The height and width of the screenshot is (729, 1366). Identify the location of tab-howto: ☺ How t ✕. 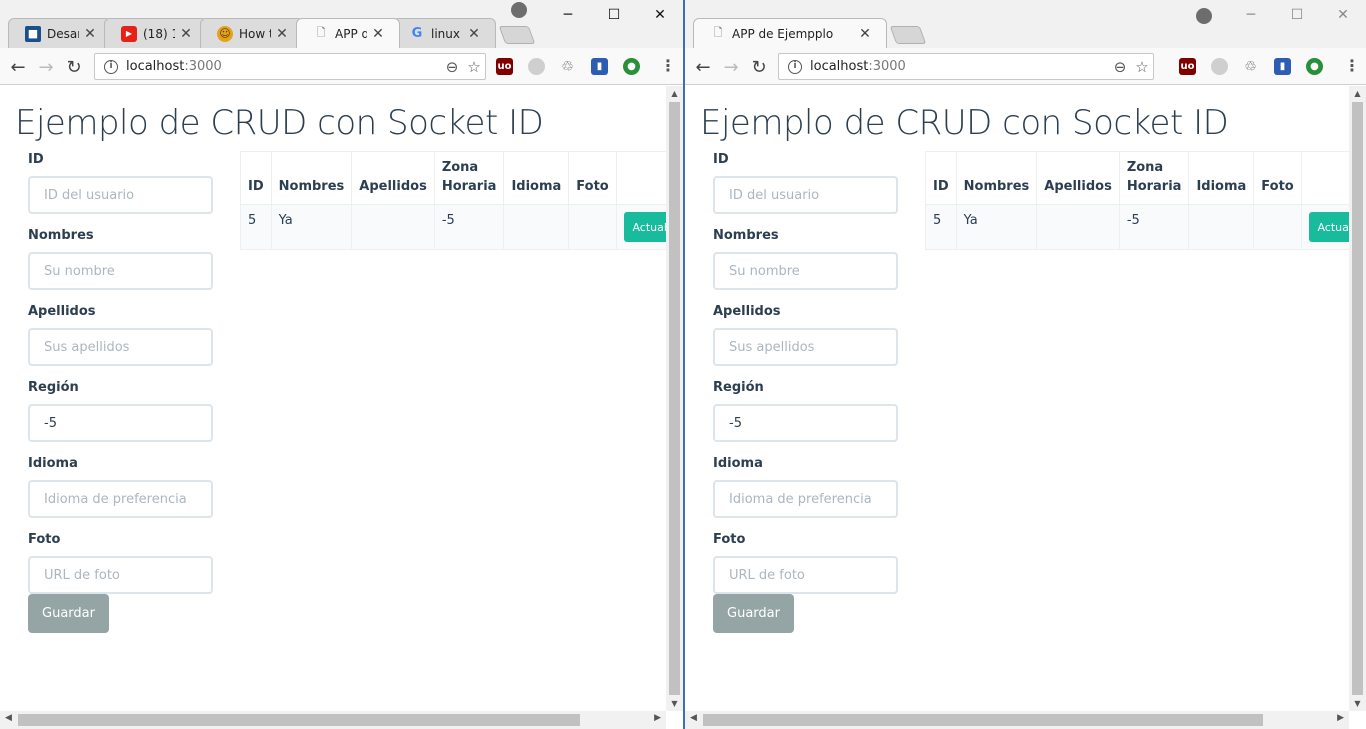
(252, 33).